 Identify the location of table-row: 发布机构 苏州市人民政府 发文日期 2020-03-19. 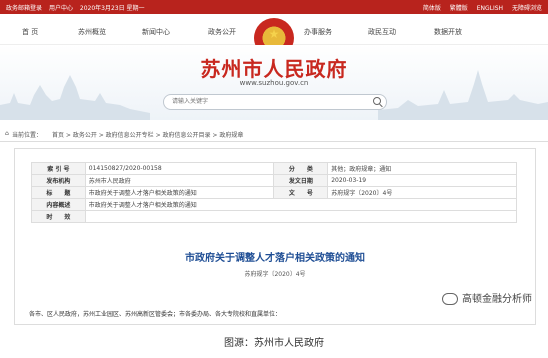
(274, 180).